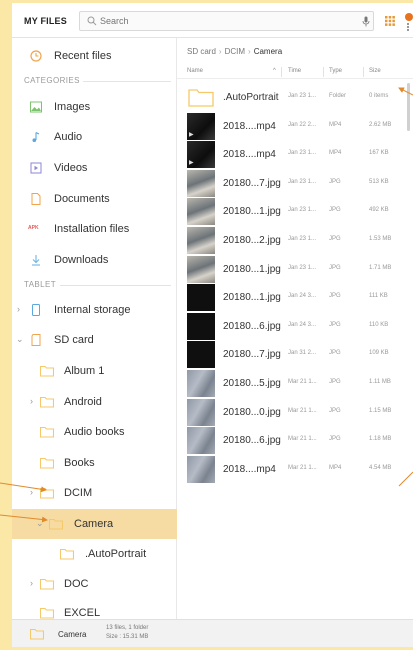 The height and width of the screenshot is (650, 413). What do you see at coordinates (201, 51) in the screenshot?
I see `breadcrumb-item: SD card` at bounding box center [201, 51].